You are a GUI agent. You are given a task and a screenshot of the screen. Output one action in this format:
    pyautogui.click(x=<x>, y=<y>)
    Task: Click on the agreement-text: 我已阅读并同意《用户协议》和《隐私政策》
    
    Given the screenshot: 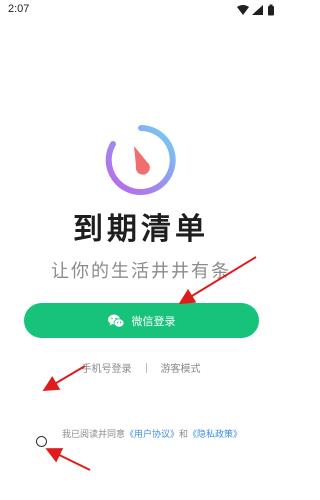 What is the action you would take?
    pyautogui.click(x=162, y=435)
    